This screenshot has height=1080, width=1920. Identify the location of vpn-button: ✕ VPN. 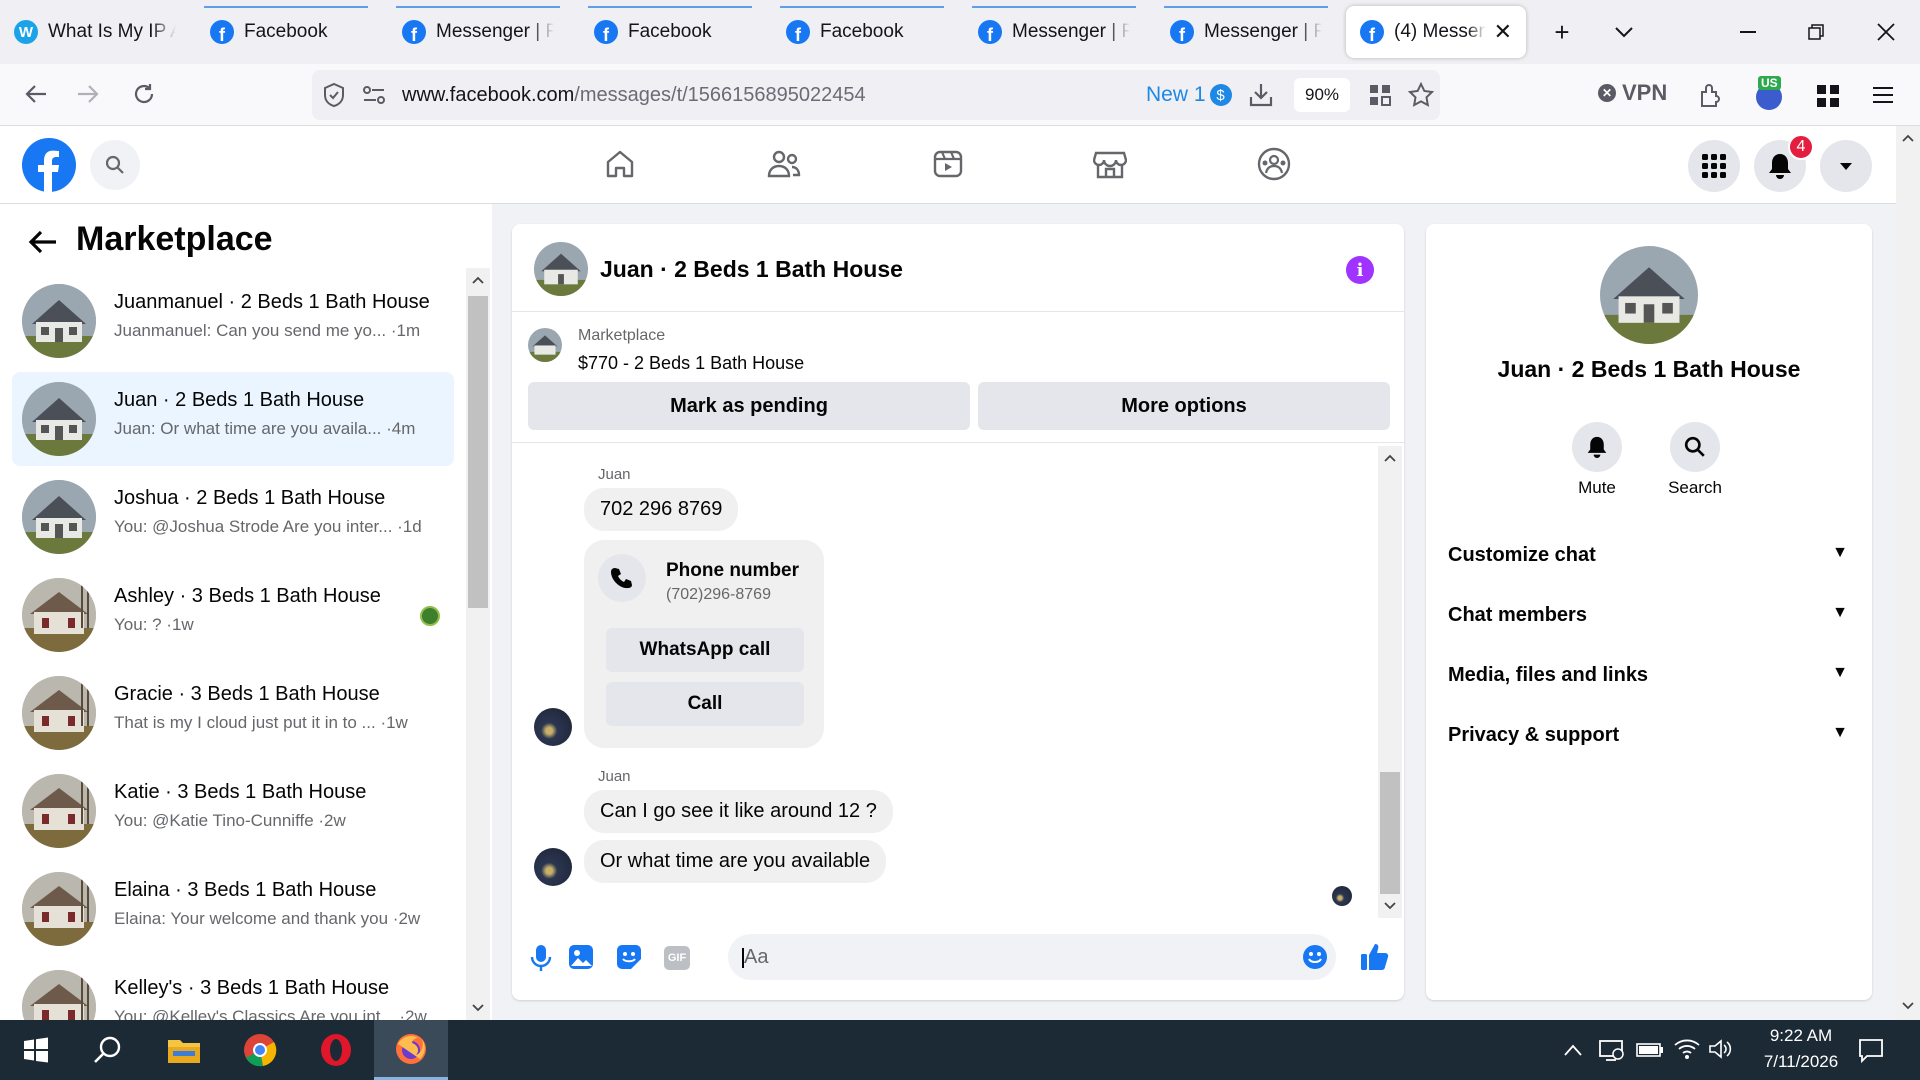
(1632, 93).